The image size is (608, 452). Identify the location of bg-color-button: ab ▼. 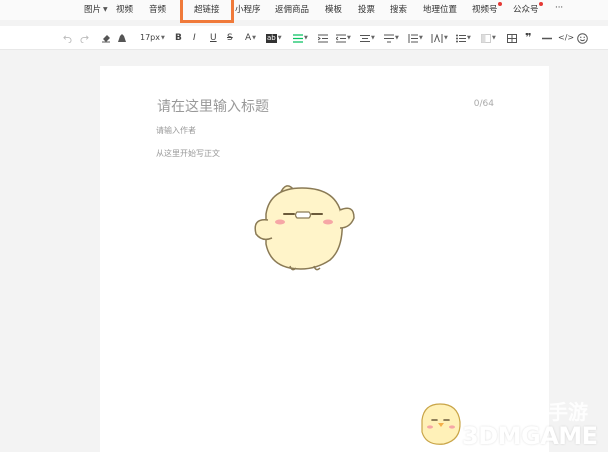
(274, 38).